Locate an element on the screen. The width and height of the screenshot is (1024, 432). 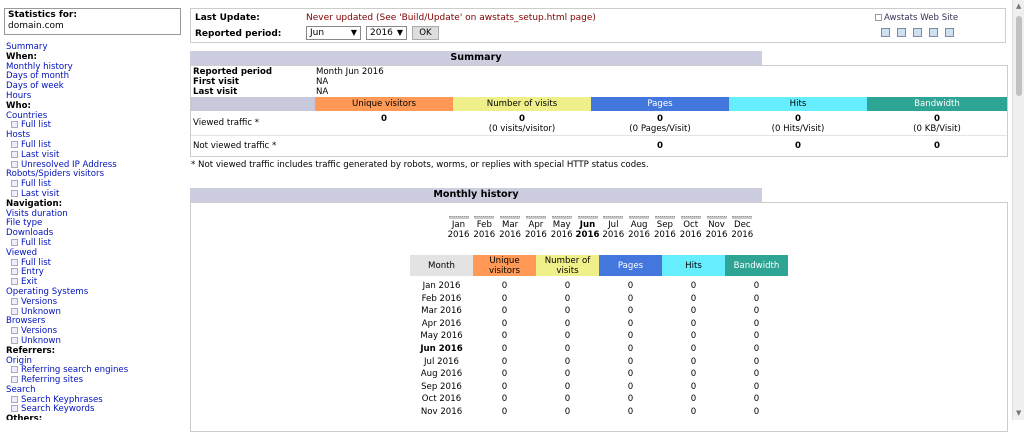
awstats-logo-link: Awstats Web Site is located at coordinates (919, 19).